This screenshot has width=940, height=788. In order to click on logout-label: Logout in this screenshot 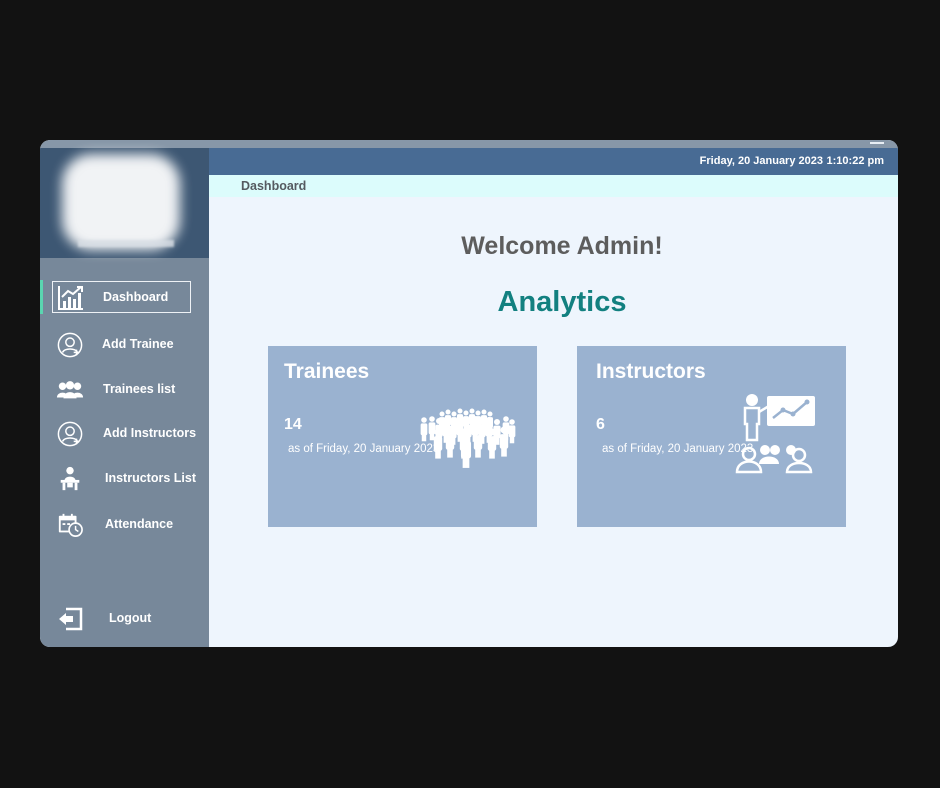, I will do `click(130, 618)`.